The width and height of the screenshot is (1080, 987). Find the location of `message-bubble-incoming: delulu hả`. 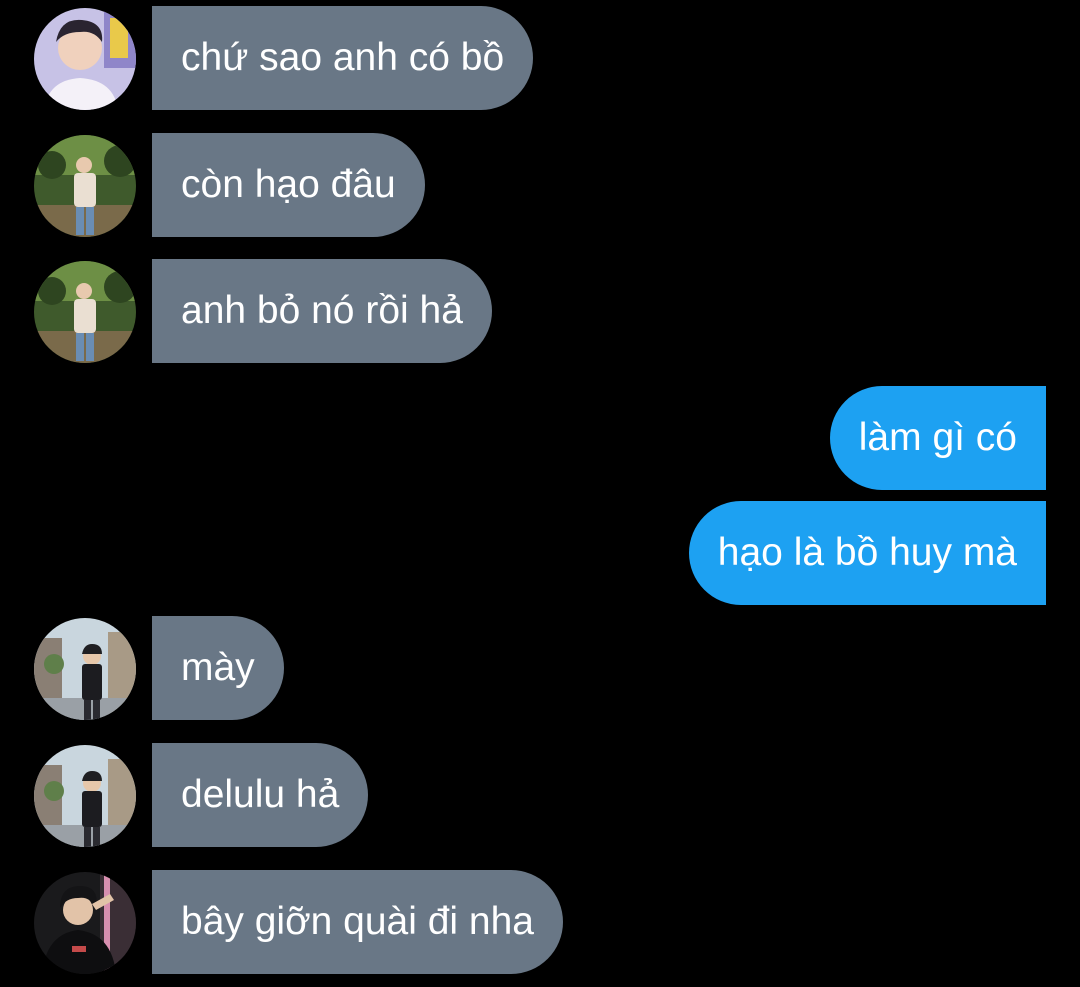

message-bubble-incoming: delulu hả is located at coordinates (260, 795).